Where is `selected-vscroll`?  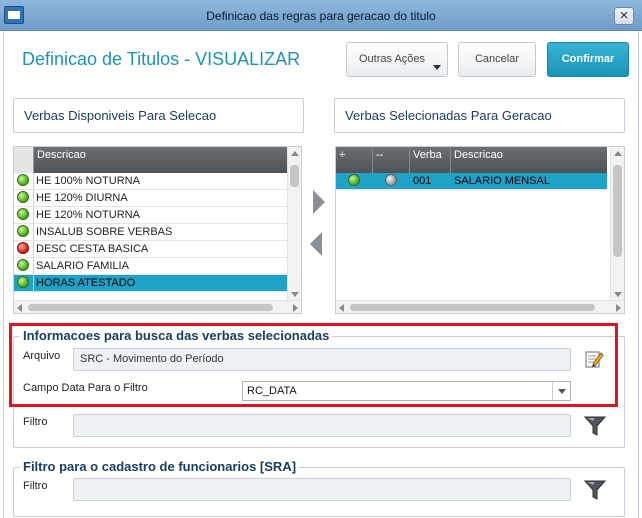 selected-vscroll is located at coordinates (617, 224).